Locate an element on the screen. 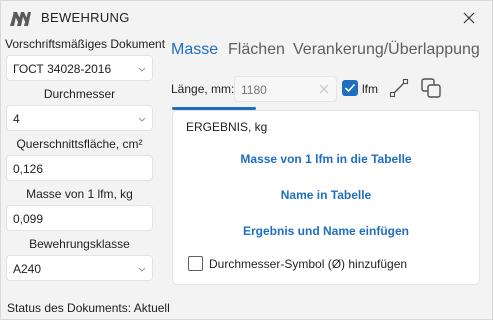 Image resolution: width=493 pixels, height=320 pixels. insert-result-name-button: Ergebnis und Name einfügen is located at coordinates (326, 231).